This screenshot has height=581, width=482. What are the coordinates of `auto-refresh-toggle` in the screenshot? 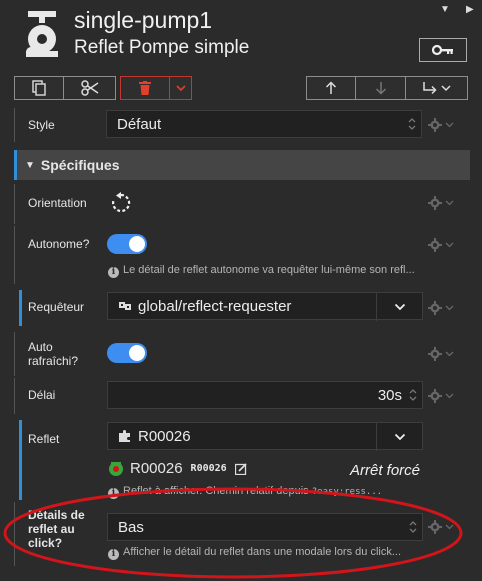 It's located at (127, 353).